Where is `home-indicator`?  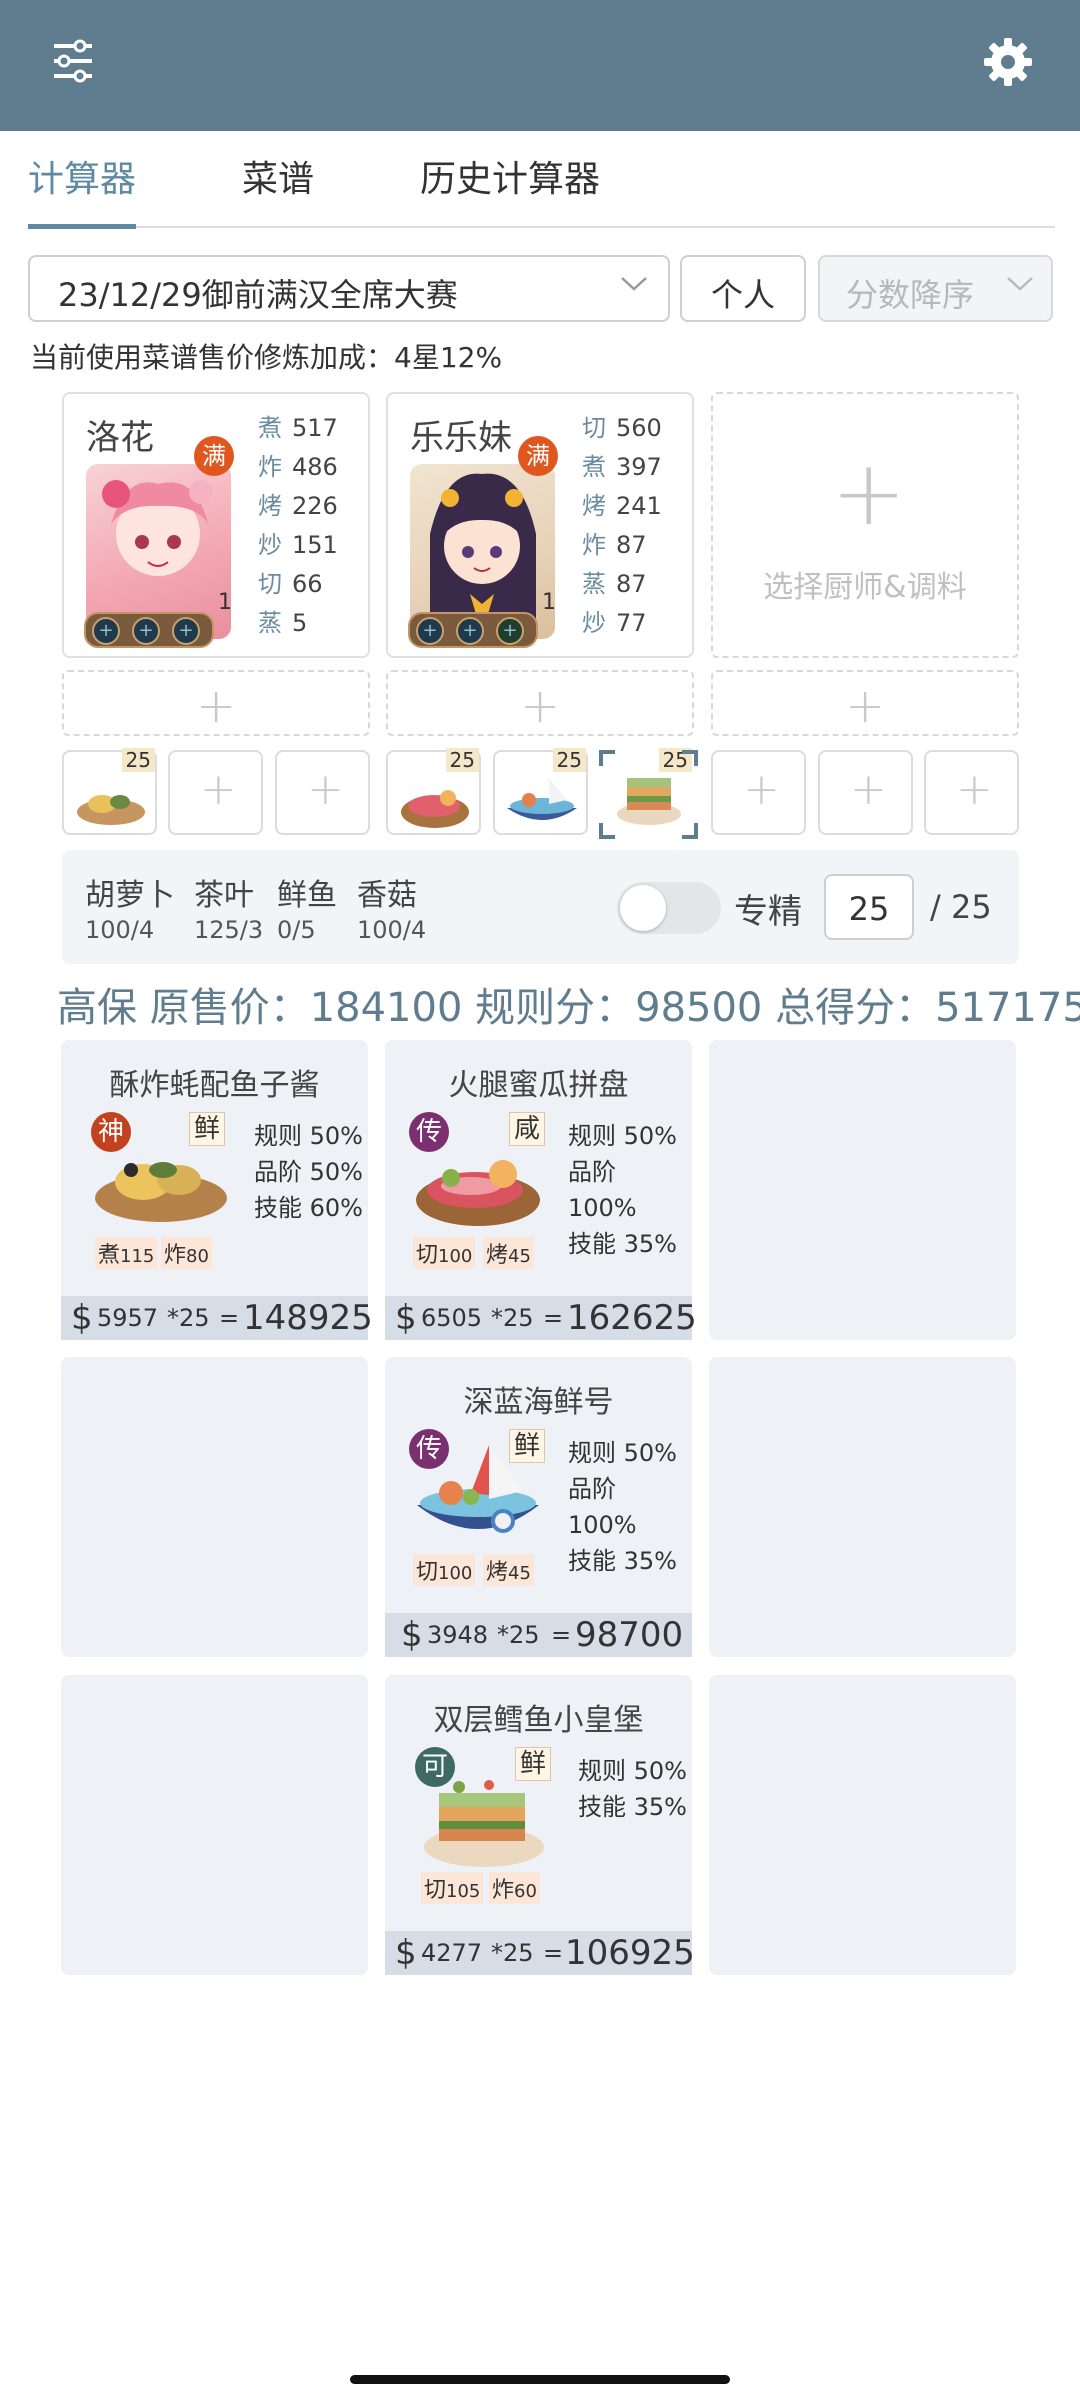
home-indicator is located at coordinates (540, 2379).